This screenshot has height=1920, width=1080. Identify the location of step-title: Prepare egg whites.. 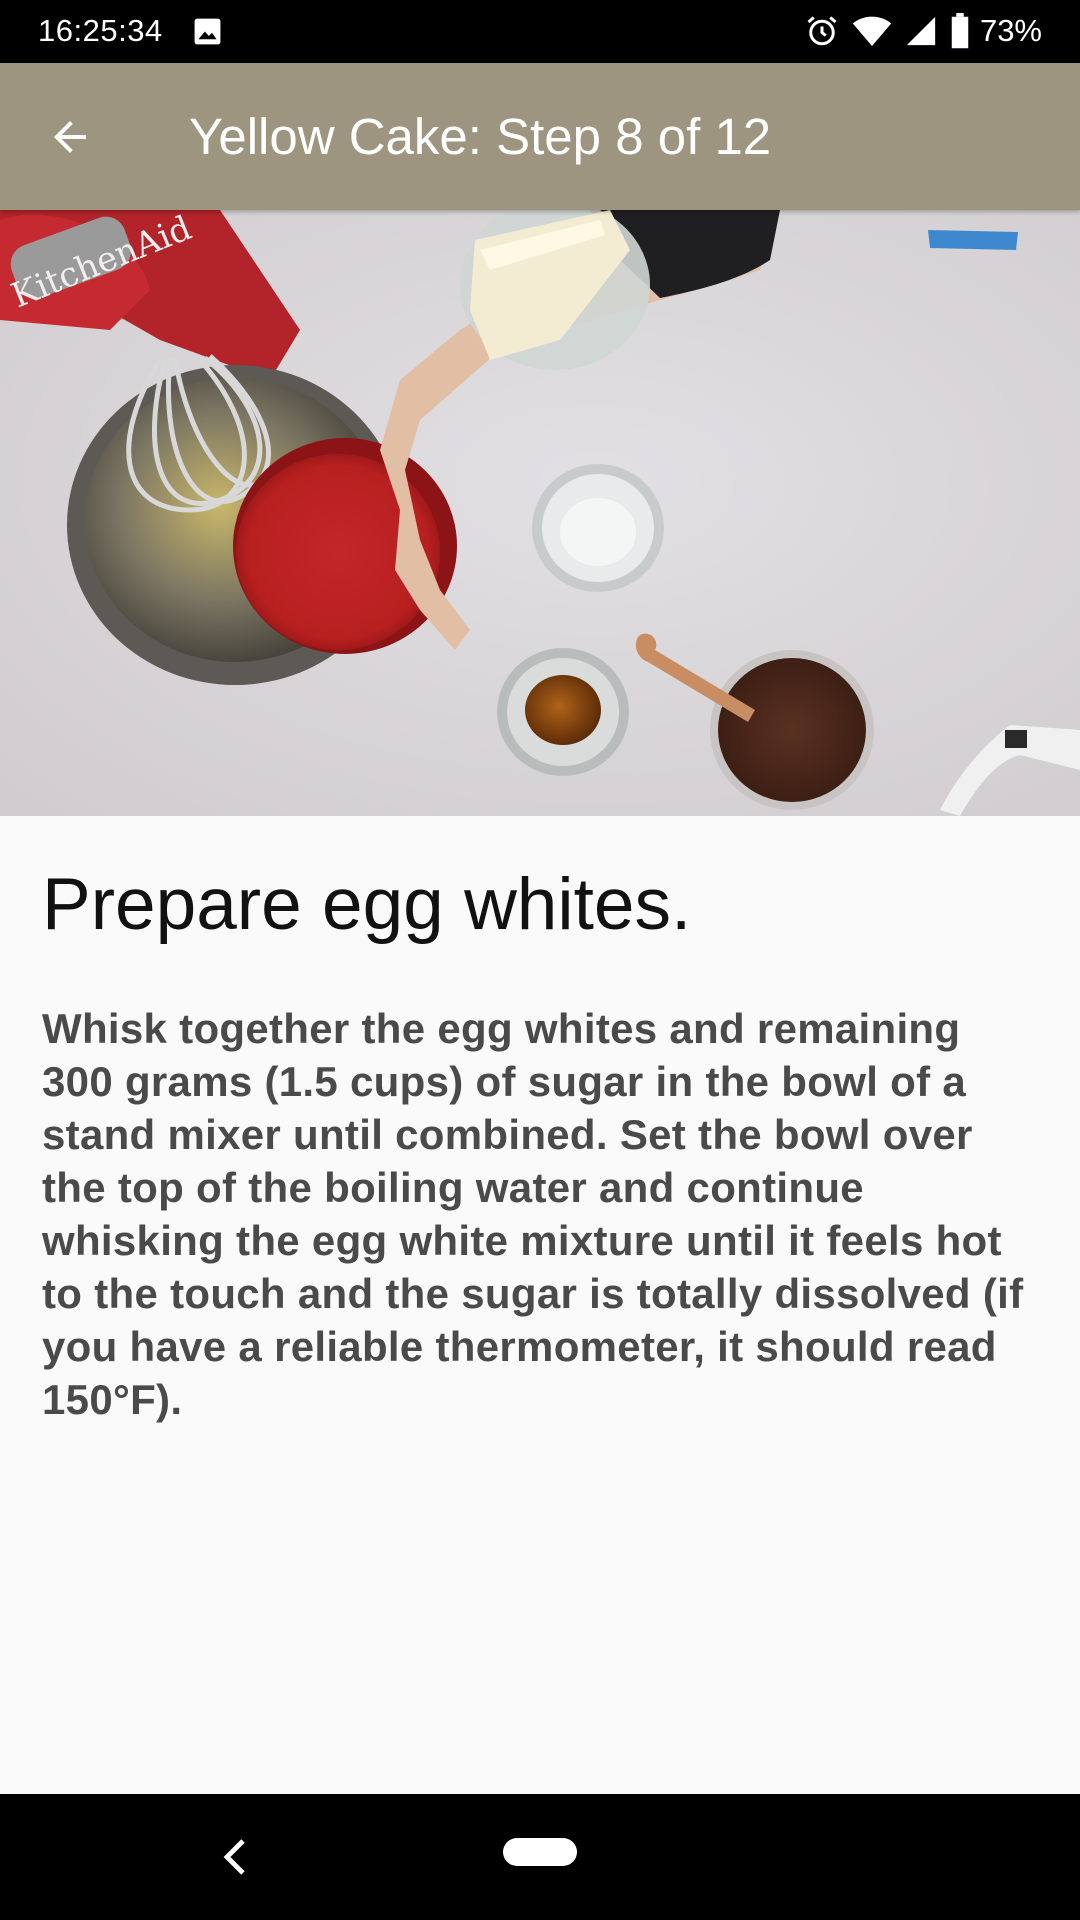
(367, 904).